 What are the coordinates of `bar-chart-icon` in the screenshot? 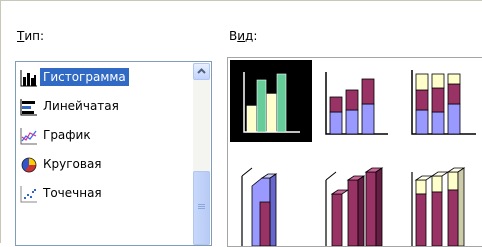 It's located at (28, 107).